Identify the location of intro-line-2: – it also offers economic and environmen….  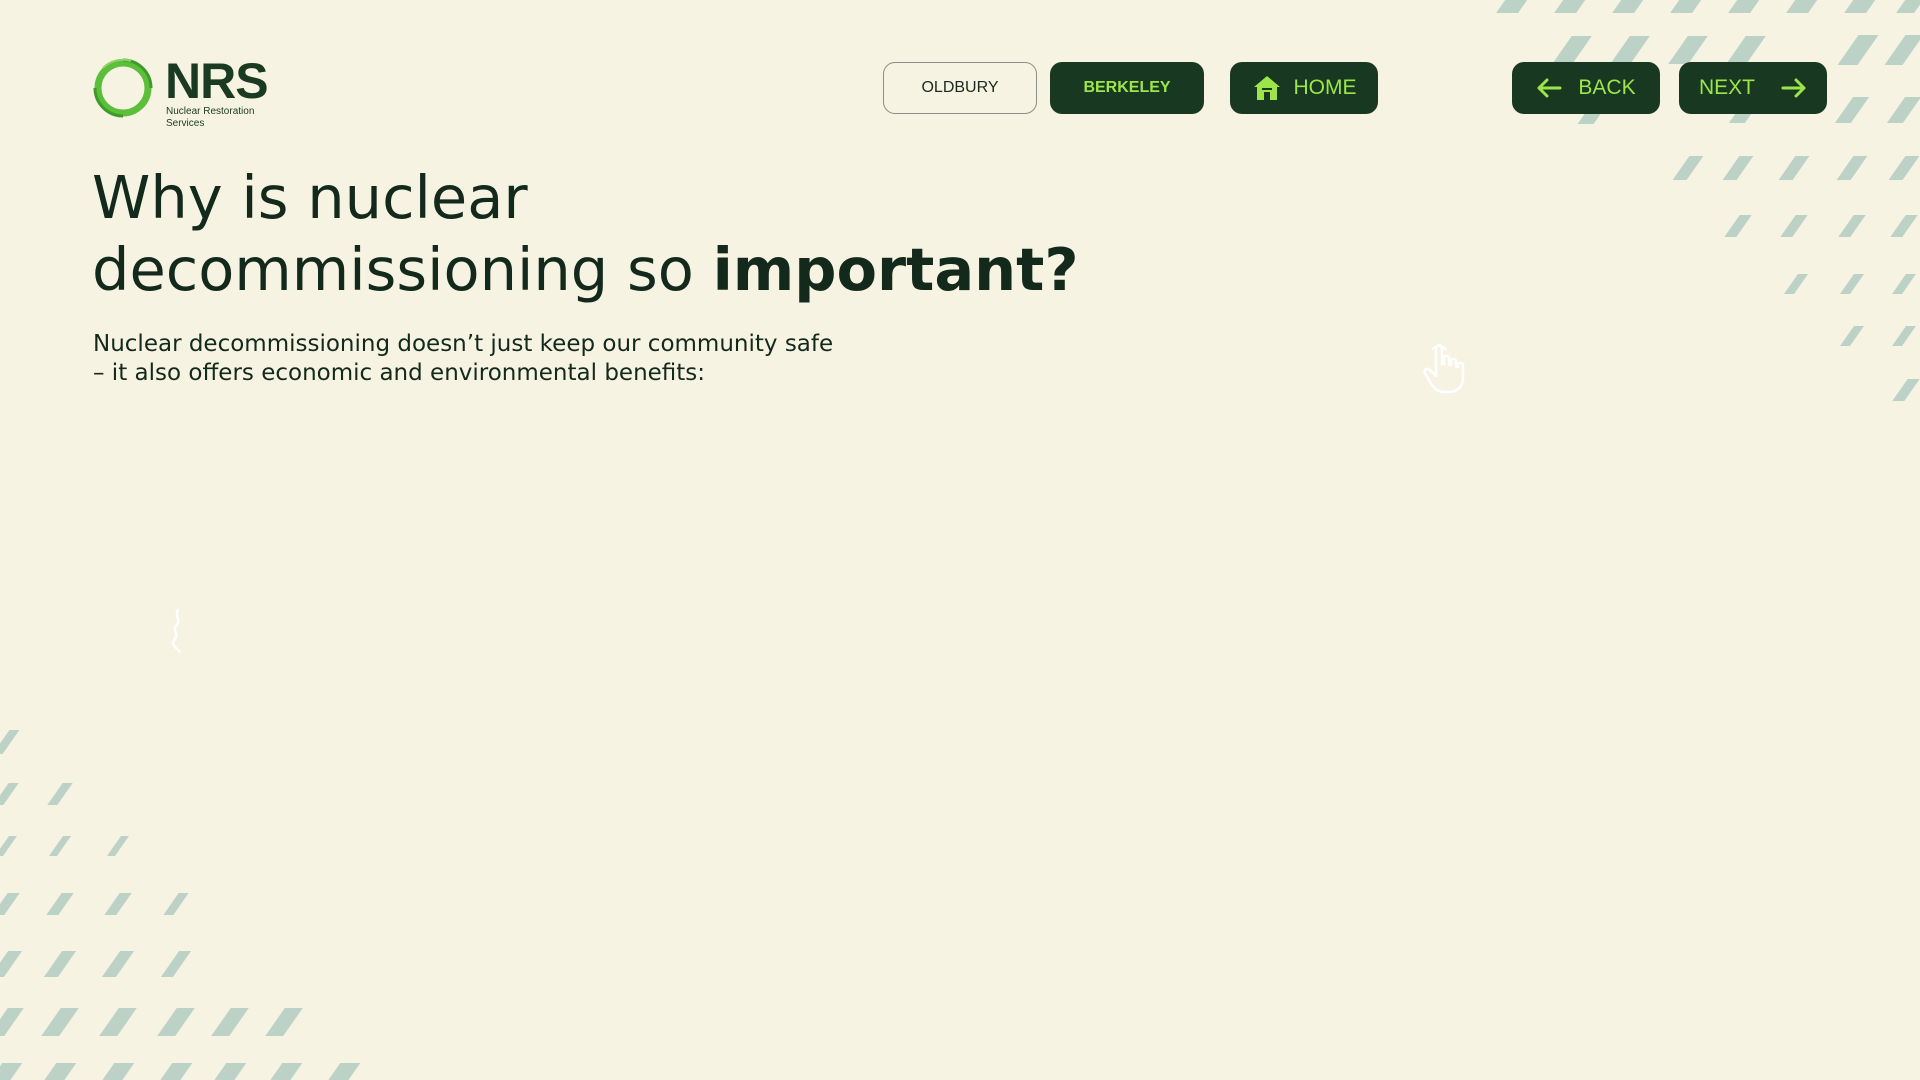
(399, 373).